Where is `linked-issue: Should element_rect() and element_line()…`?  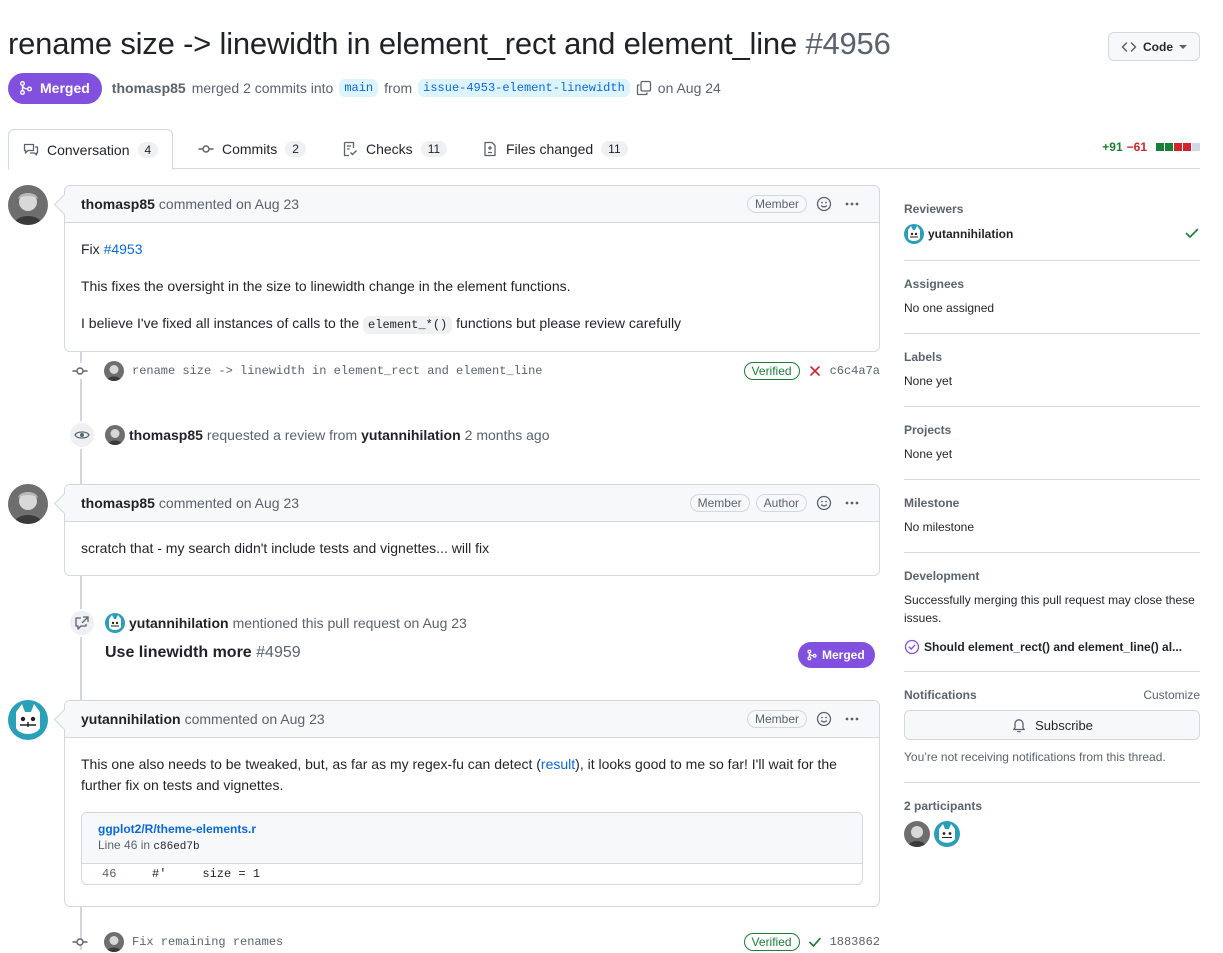
linked-issue: Should element_rect() and element_line()… is located at coordinates (1052, 647).